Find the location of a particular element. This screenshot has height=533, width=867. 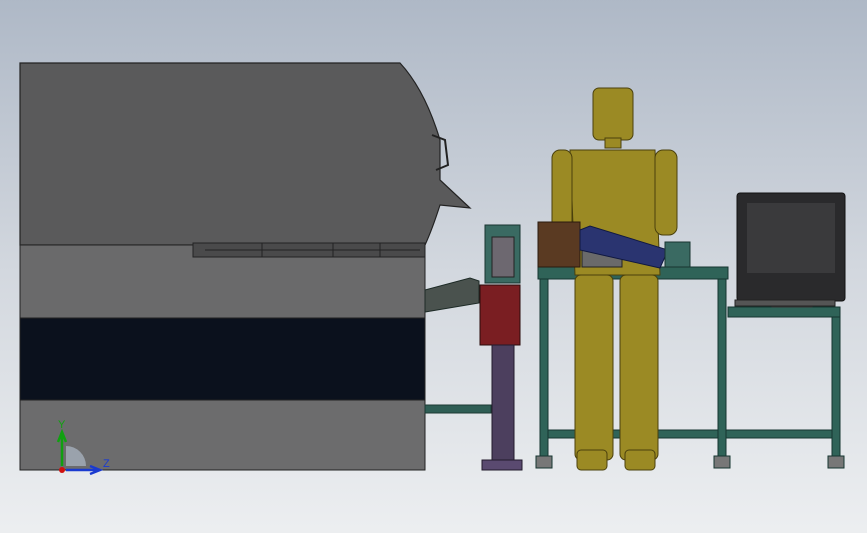

z-axis-label: Z is located at coordinates (106, 464).